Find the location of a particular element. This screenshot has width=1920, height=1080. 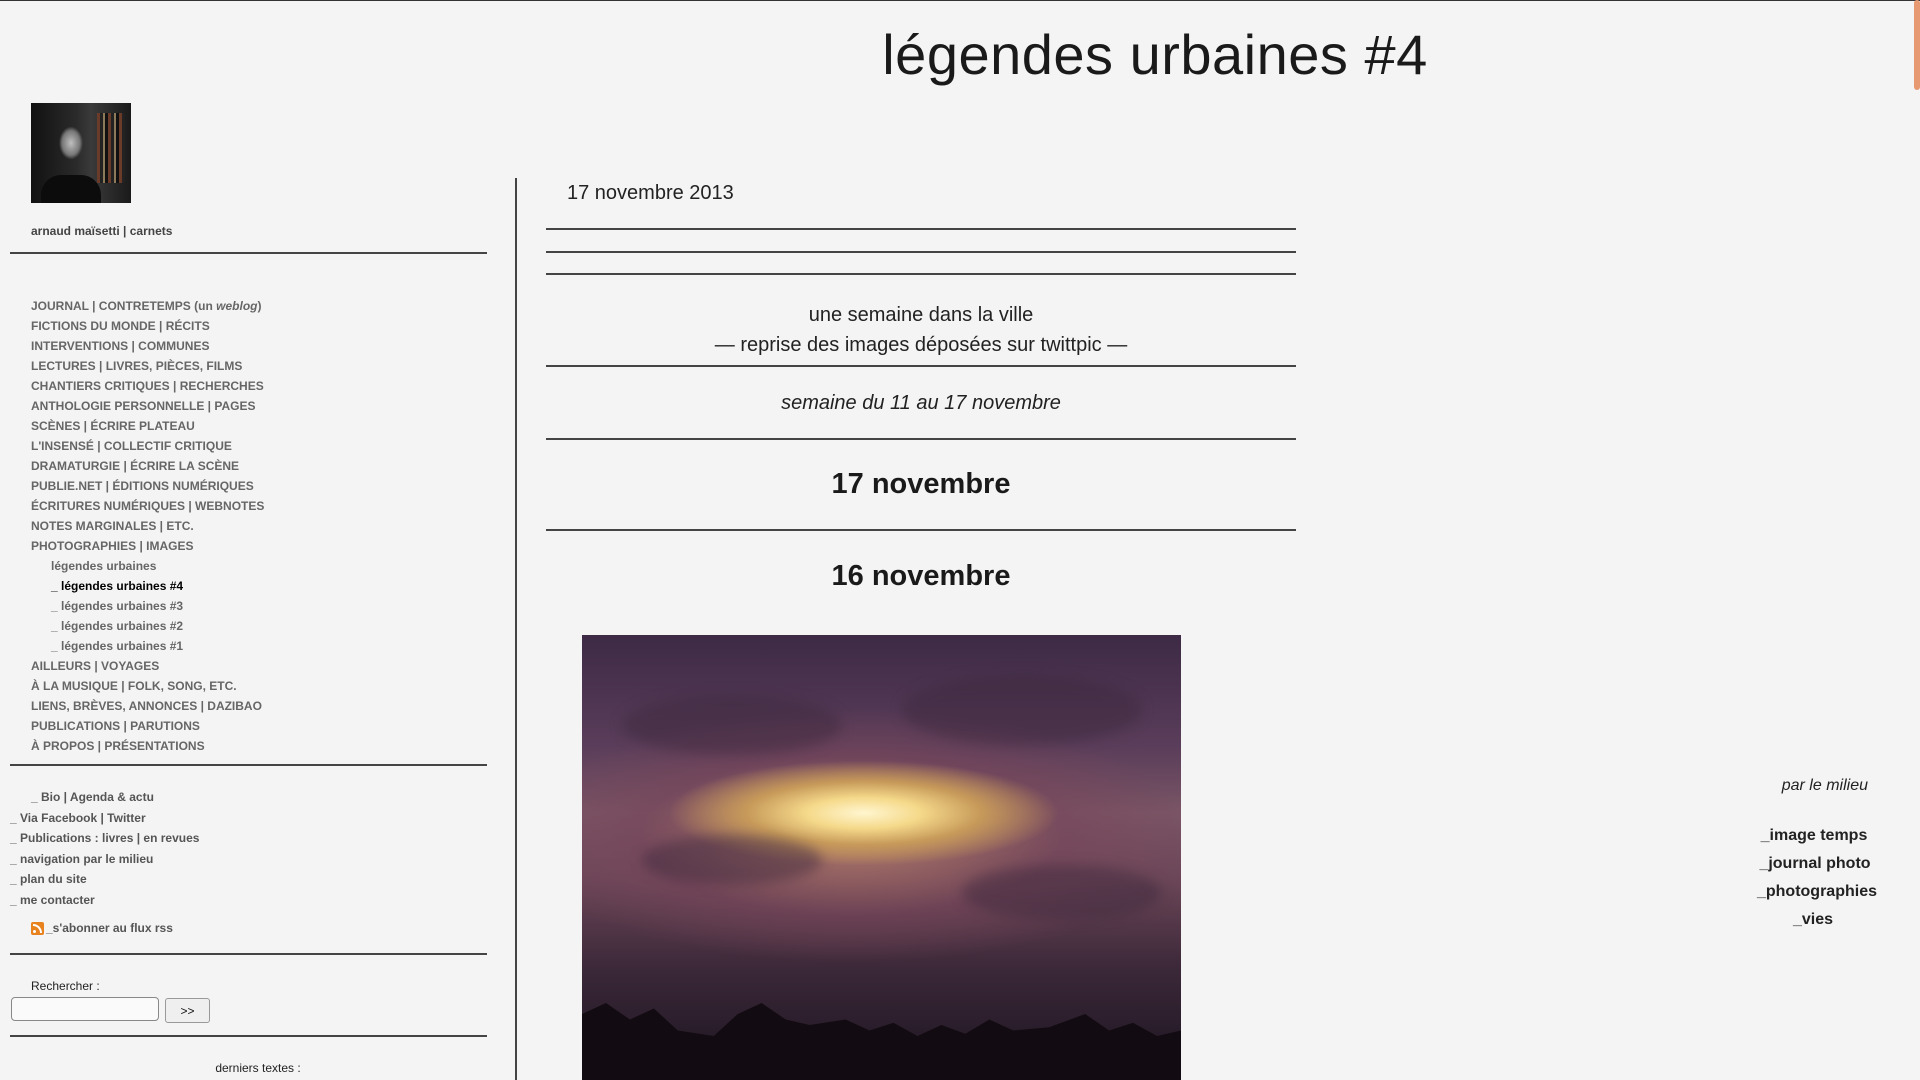

search-button: >> is located at coordinates (187, 1010).